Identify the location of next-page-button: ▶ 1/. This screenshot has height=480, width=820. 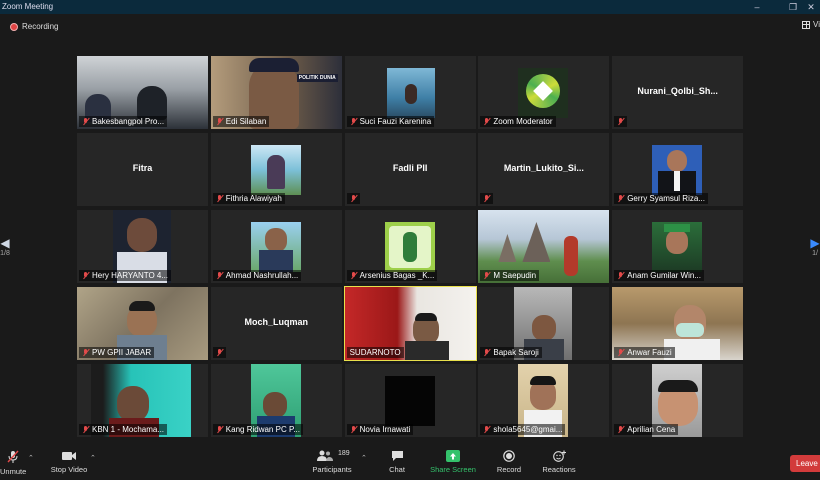
(815, 246).